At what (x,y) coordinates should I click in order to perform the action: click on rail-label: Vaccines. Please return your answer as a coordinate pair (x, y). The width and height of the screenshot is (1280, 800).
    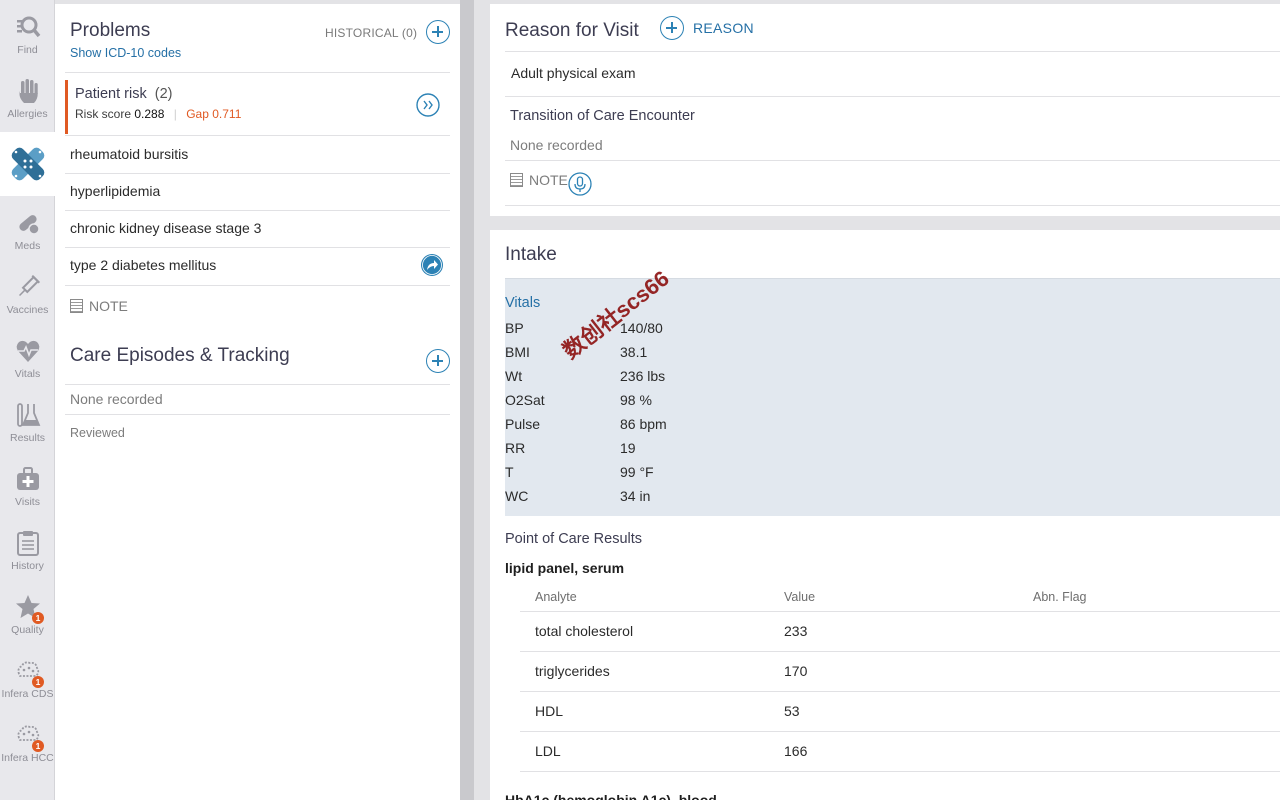
    Looking at the image, I should click on (27, 310).